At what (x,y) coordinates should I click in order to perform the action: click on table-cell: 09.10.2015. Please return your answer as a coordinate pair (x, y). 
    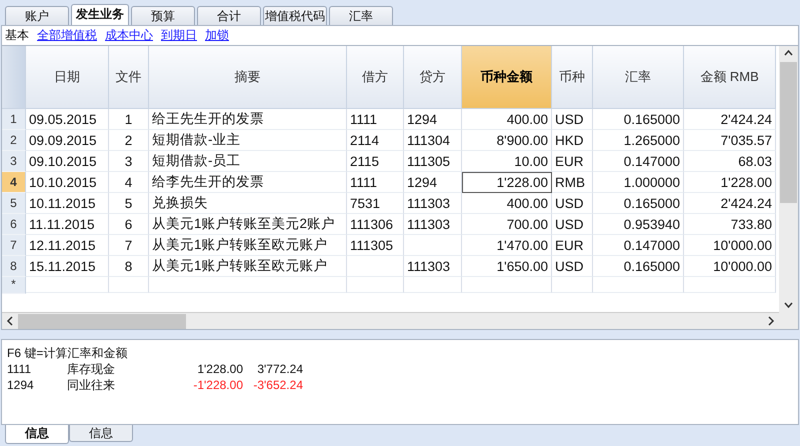
    Looking at the image, I should click on (67, 161).